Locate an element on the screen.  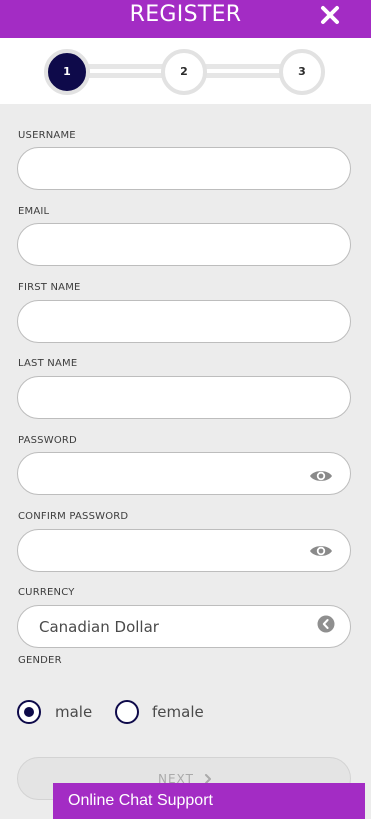
first-name-input is located at coordinates (184, 321).